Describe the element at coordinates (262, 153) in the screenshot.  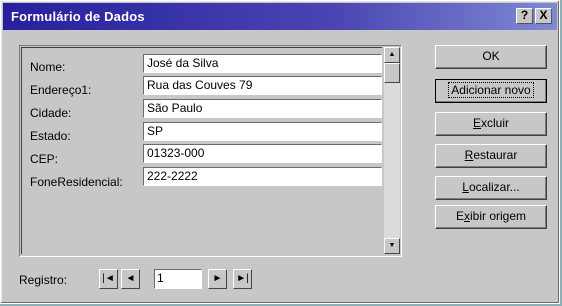
I see `zip-field: 01323-000` at that location.